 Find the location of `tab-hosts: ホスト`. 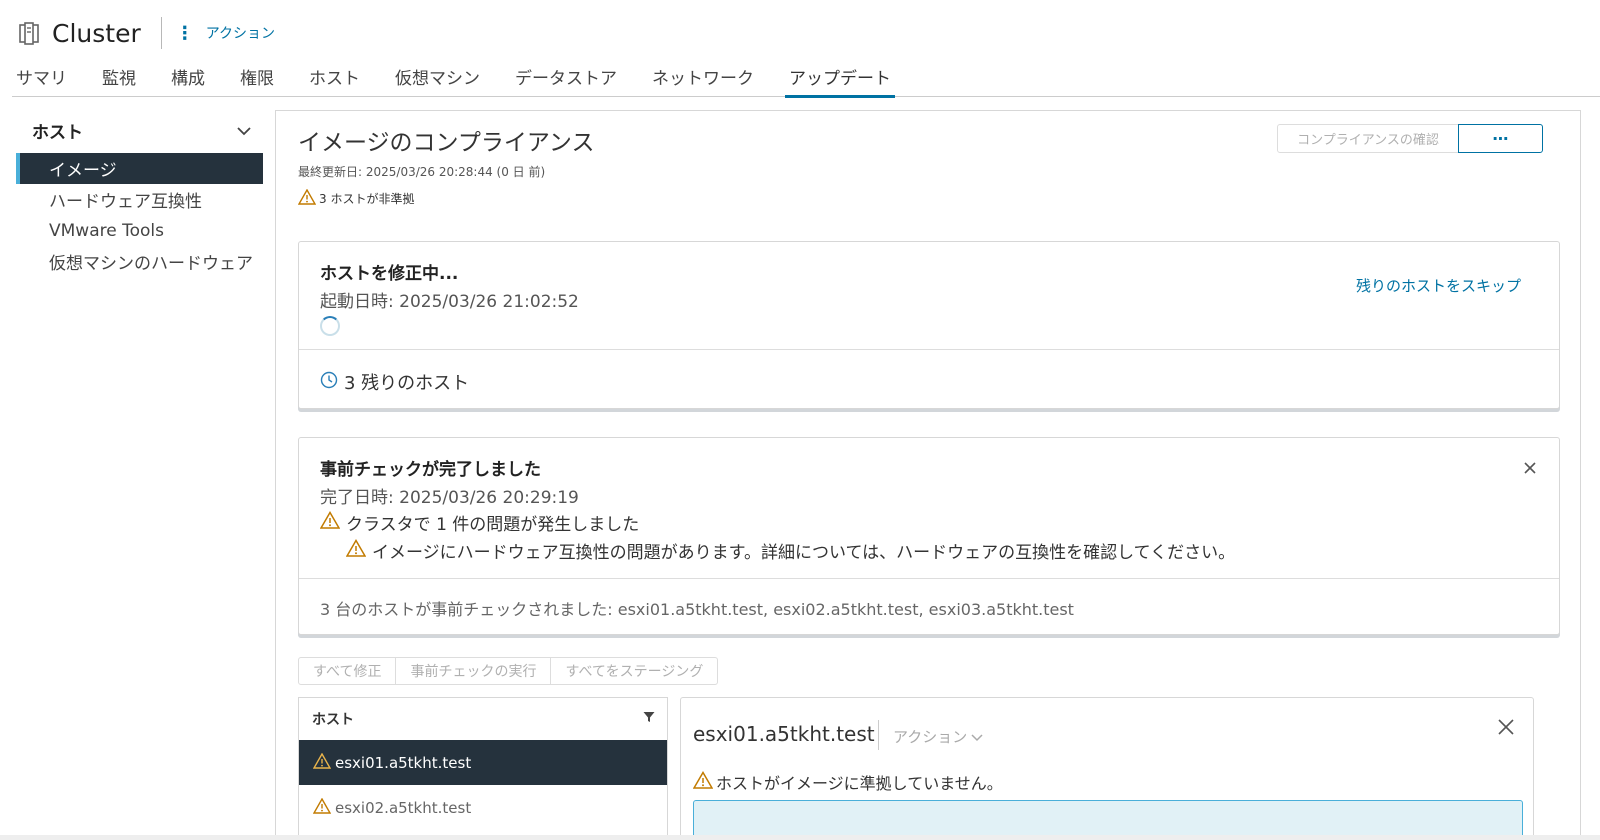

tab-hosts: ホスト is located at coordinates (334, 78).